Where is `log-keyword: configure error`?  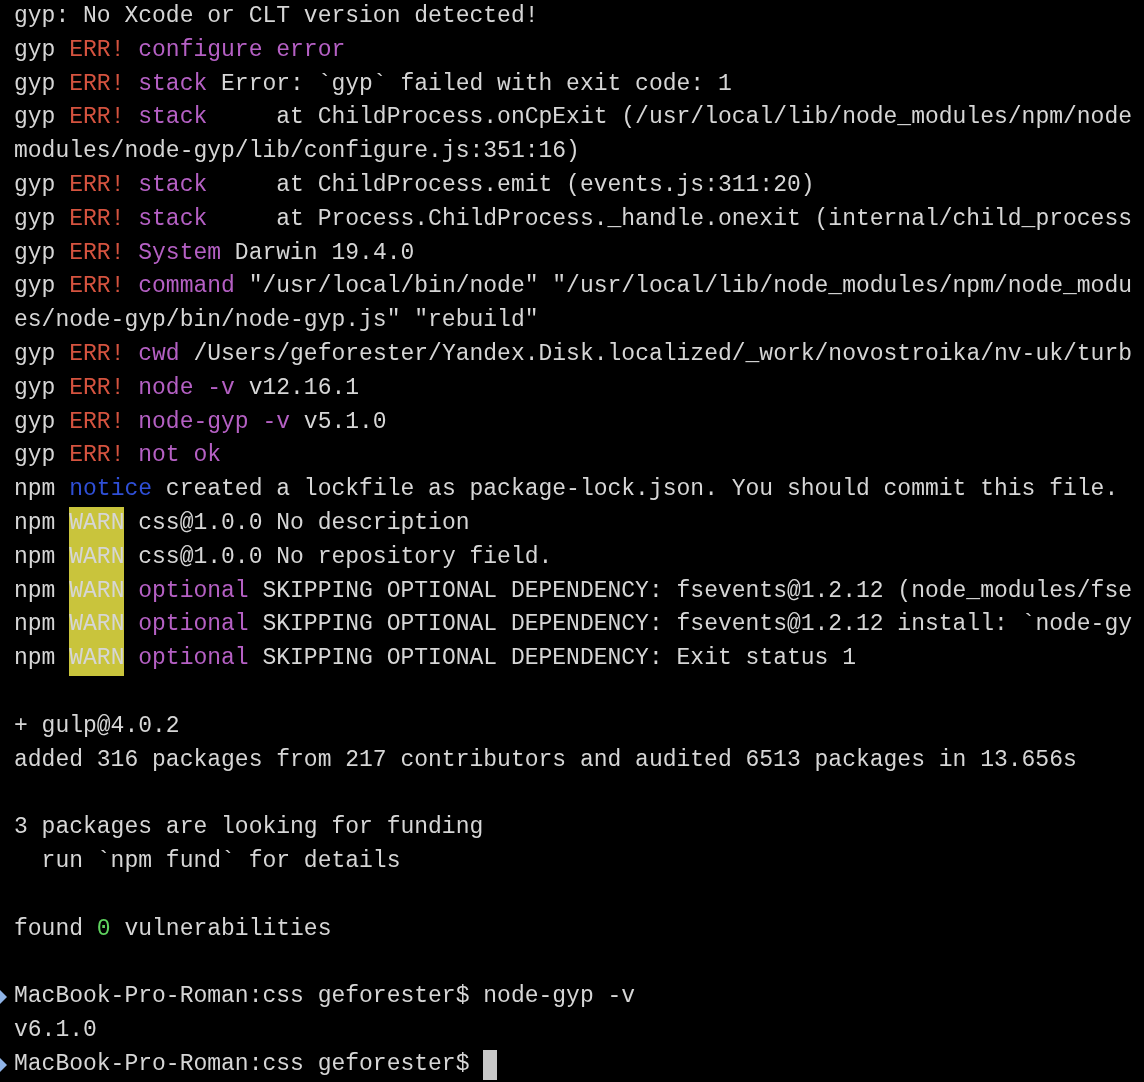 log-keyword: configure error is located at coordinates (242, 50).